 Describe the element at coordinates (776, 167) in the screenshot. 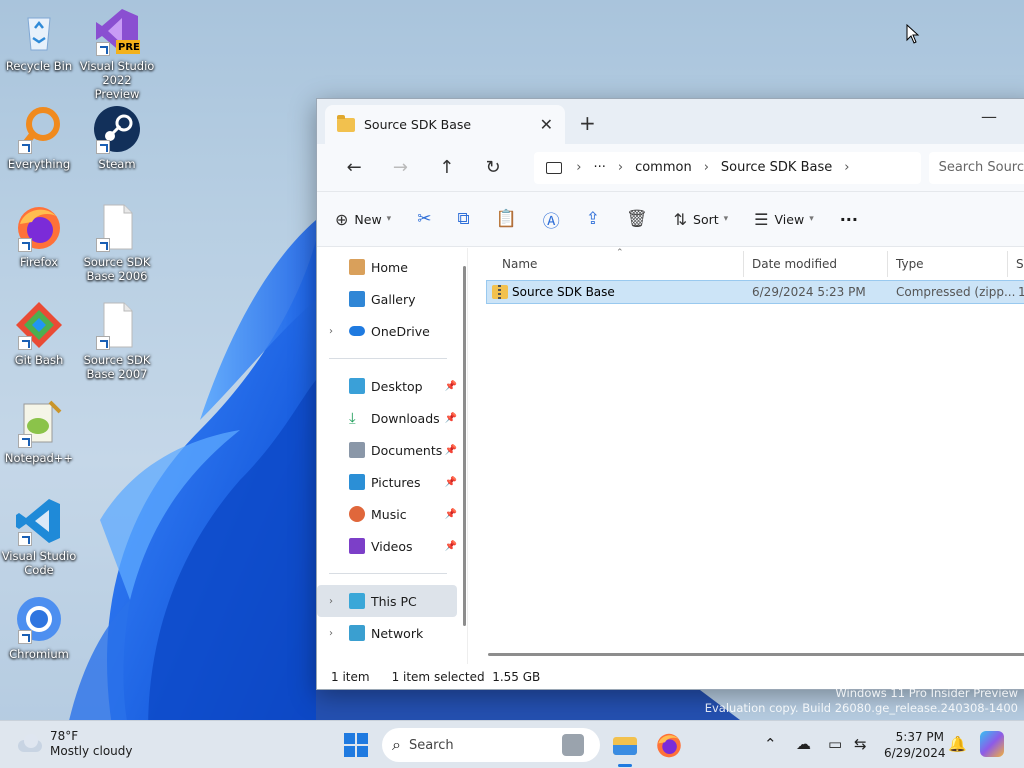

I see `breadcrumb-source-sdk-base: Source SDK Base` at that location.